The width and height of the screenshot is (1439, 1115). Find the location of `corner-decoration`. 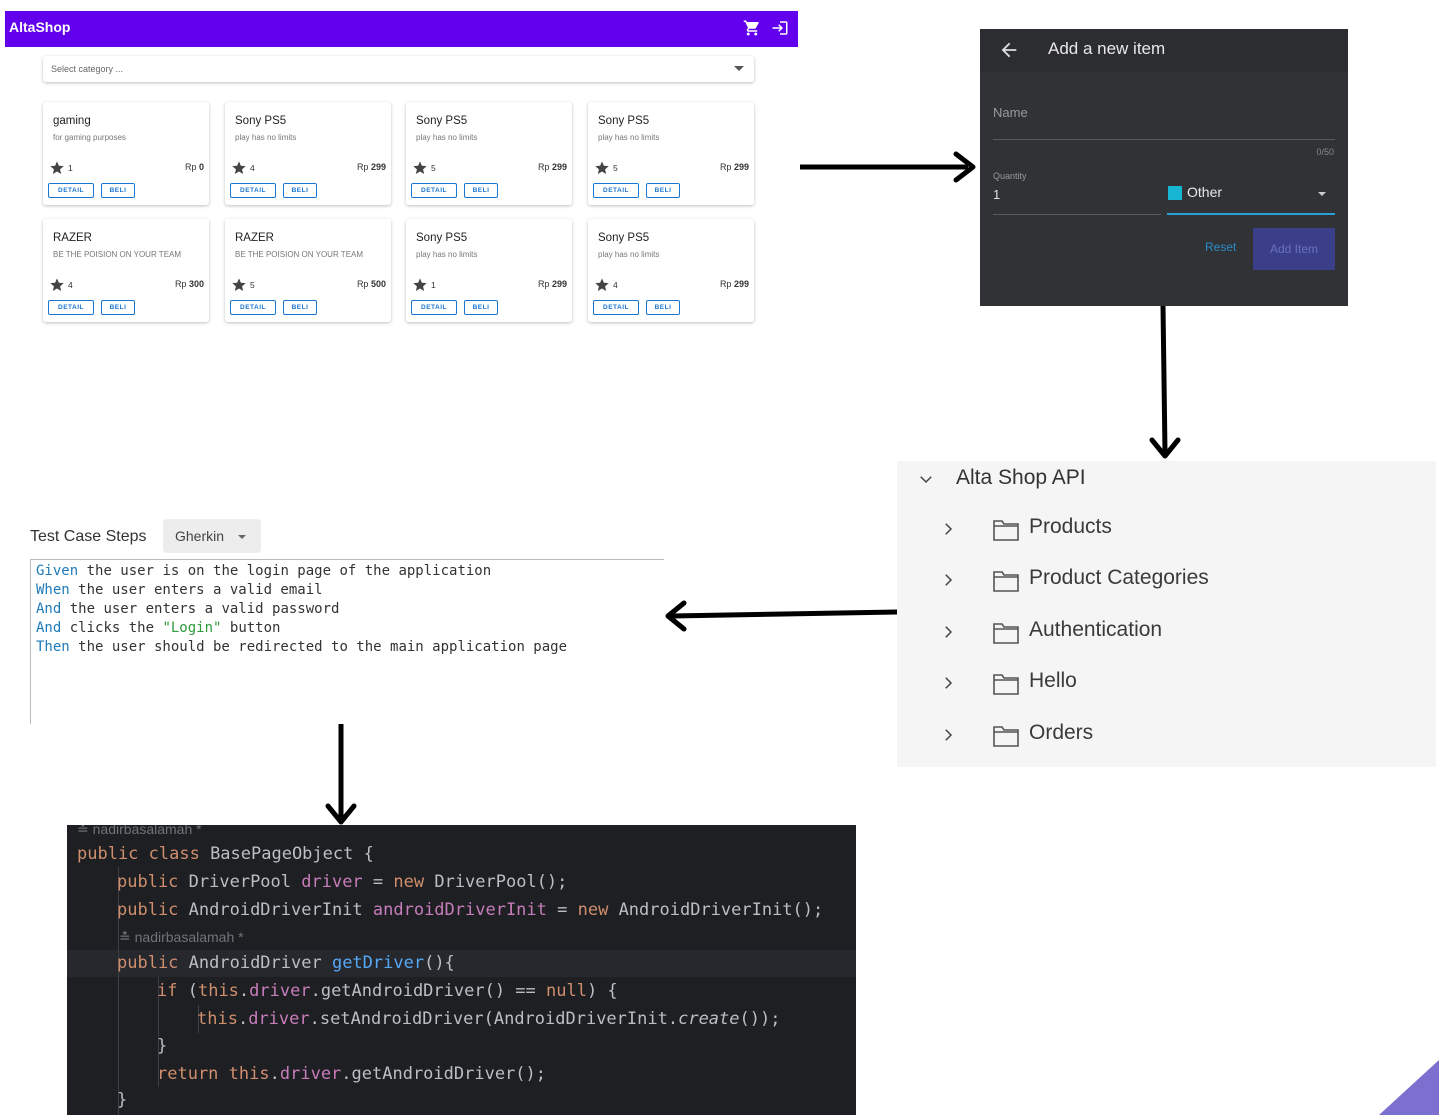

corner-decoration is located at coordinates (1409, 1087).